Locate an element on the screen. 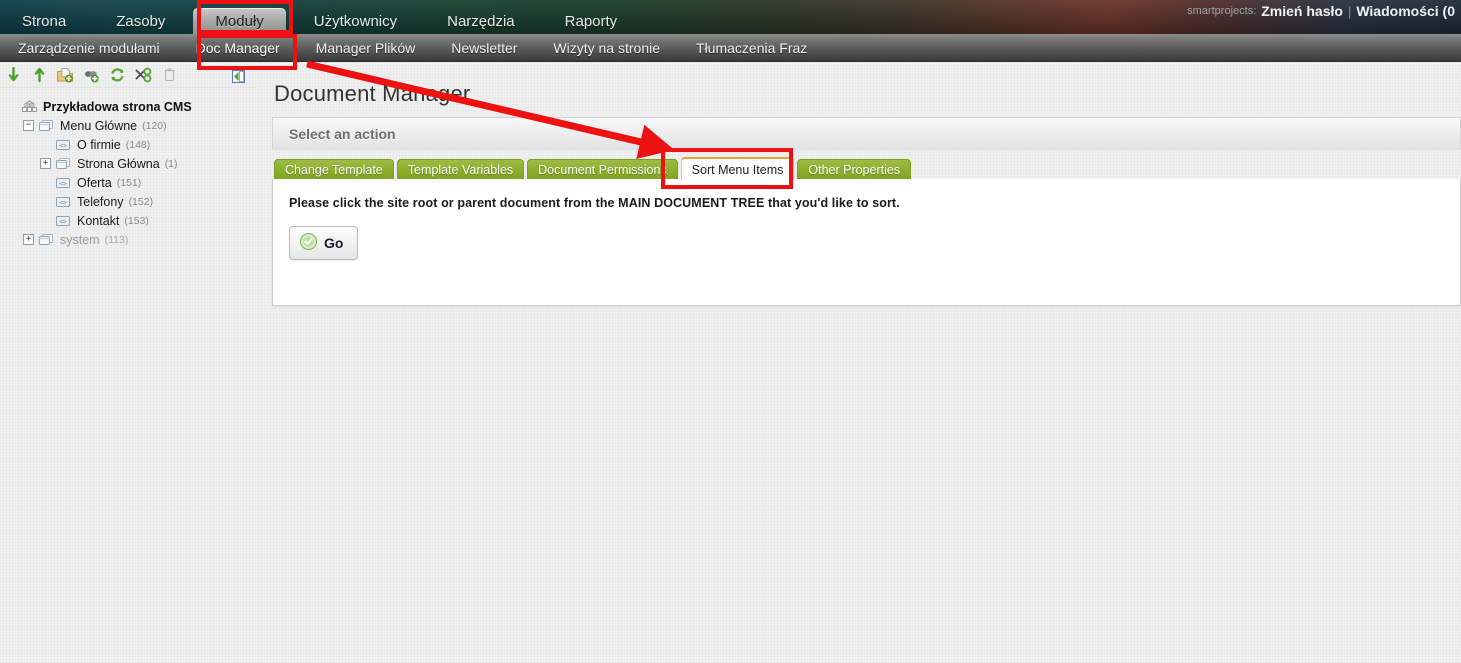 The width and height of the screenshot is (1461, 663). tree-node-id: (152) is located at coordinates (141, 201).